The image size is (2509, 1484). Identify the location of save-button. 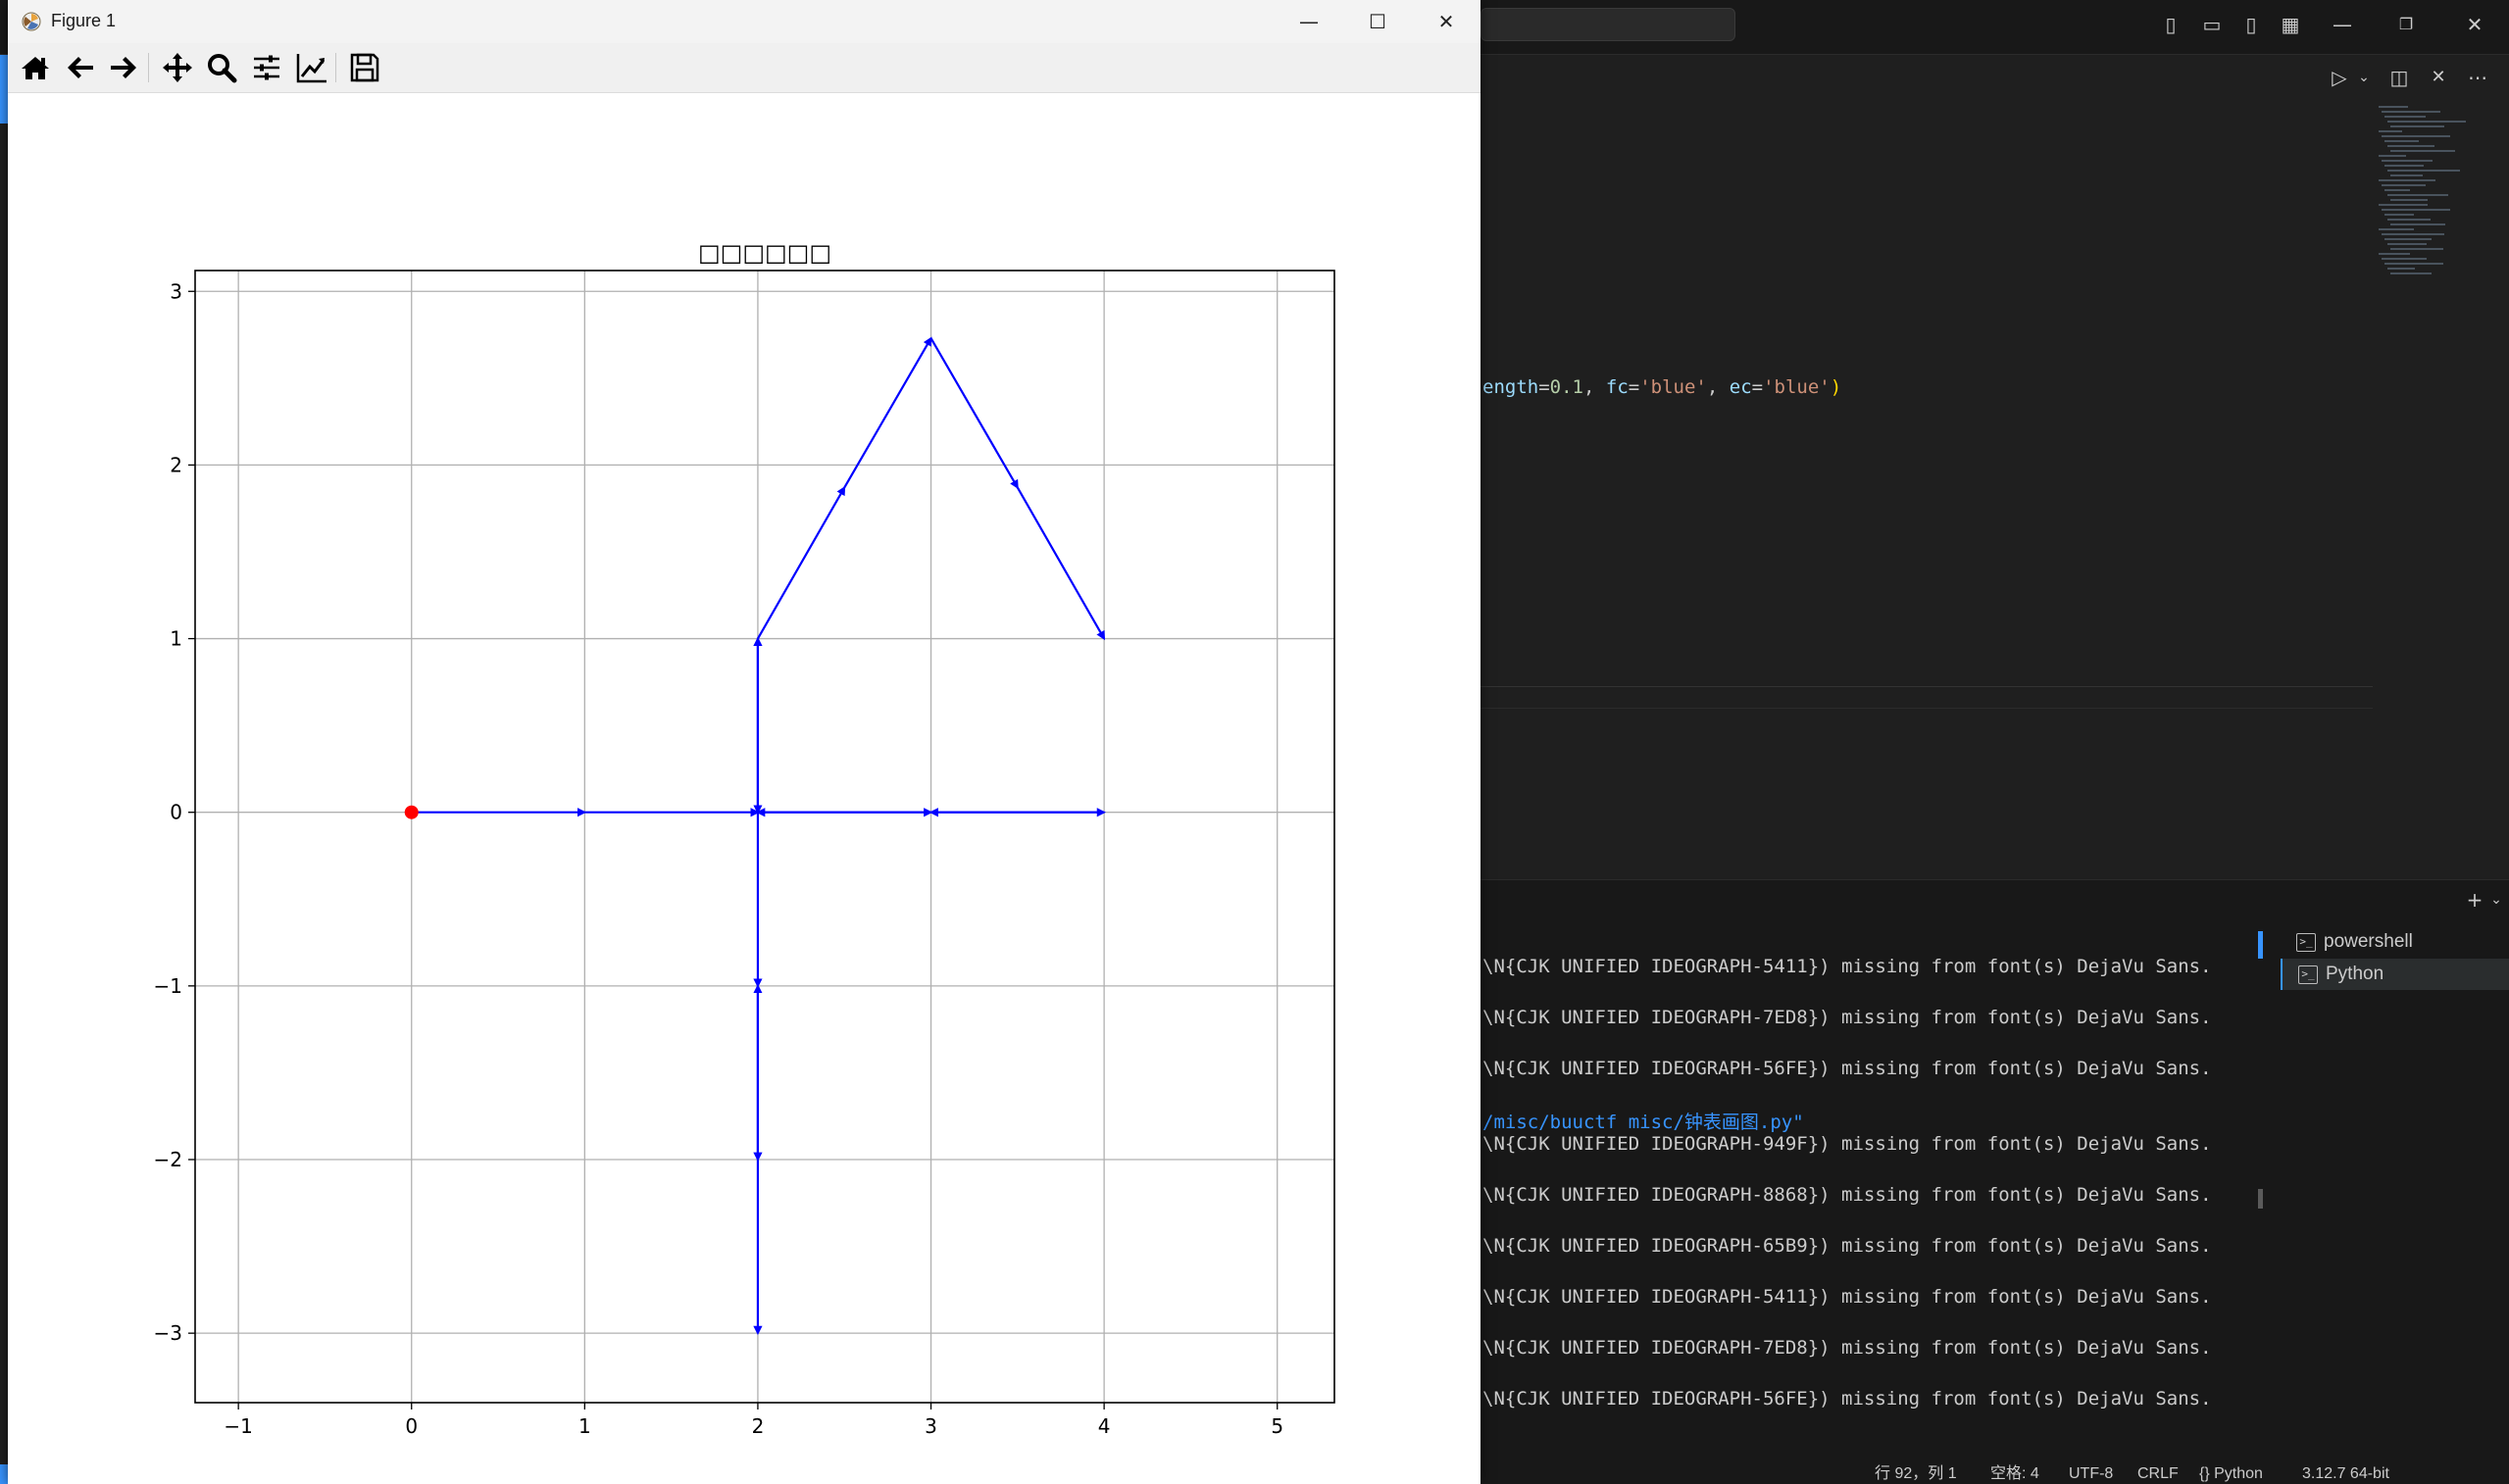
(364, 67).